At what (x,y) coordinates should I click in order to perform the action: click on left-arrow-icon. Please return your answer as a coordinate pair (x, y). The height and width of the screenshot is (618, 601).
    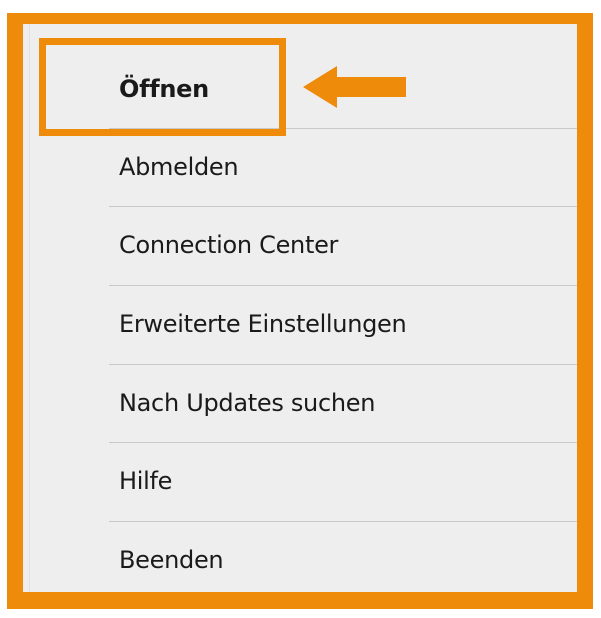
    Looking at the image, I should click on (354, 87).